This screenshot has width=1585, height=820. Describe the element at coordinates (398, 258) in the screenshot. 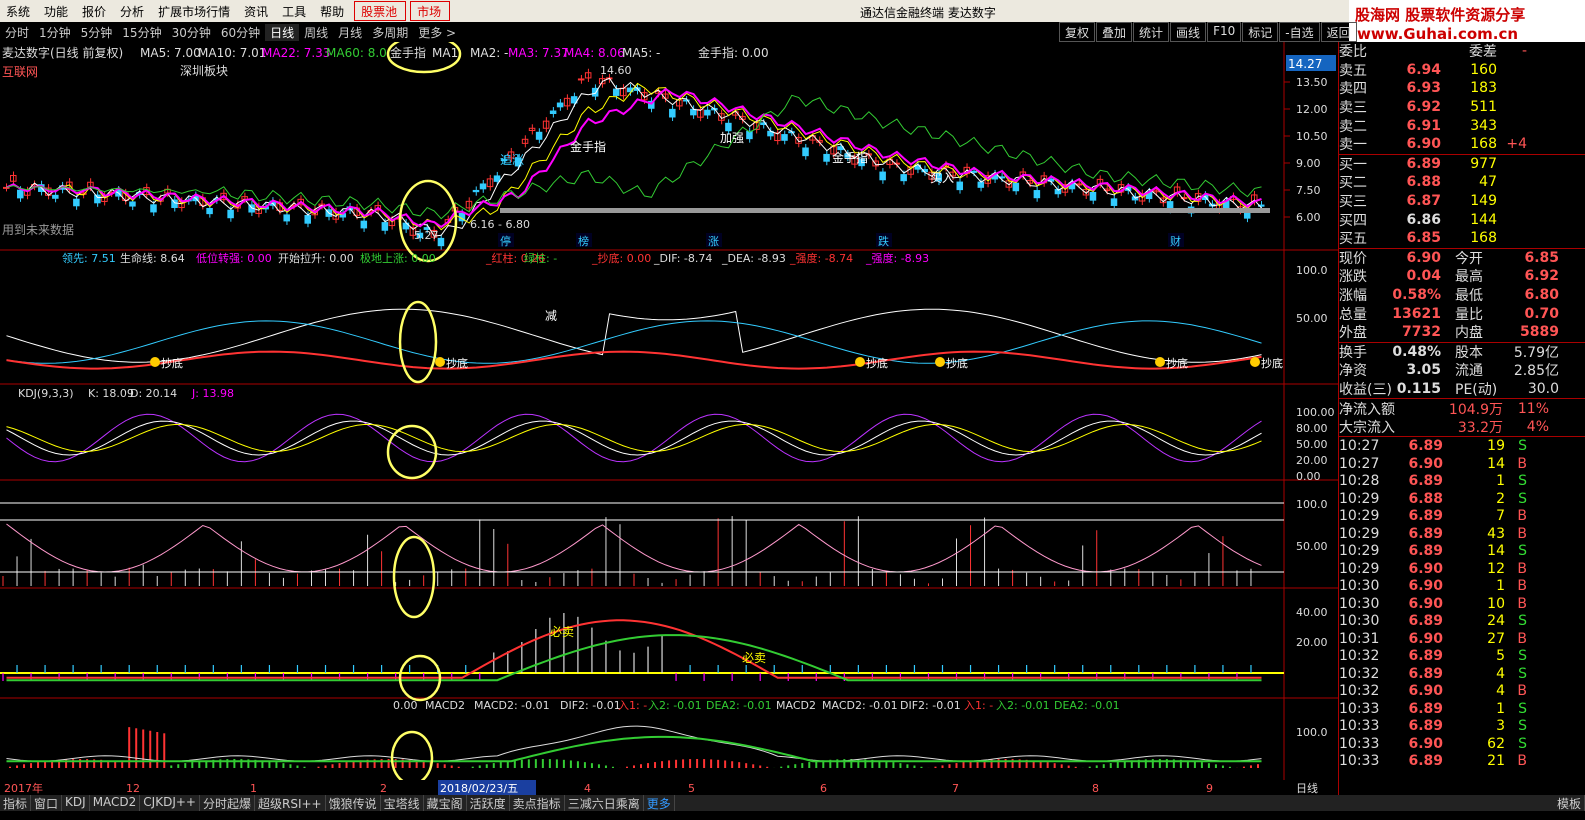

I see `sub1-header-5: 极地上涨: 0.00` at that location.